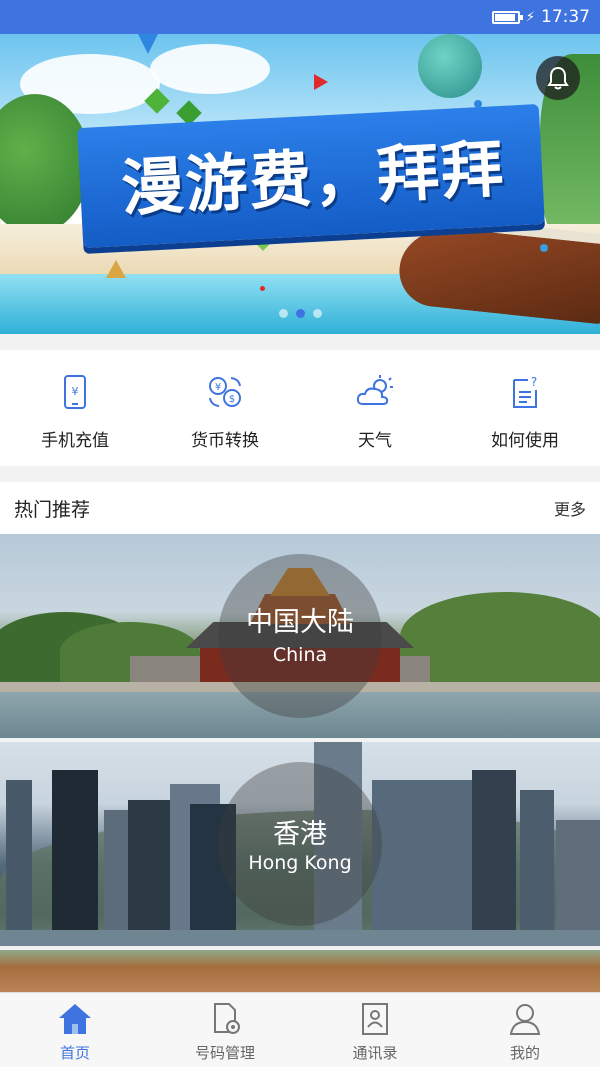  Describe the element at coordinates (565, 17) in the screenshot. I see `status-time: 17:37` at that location.